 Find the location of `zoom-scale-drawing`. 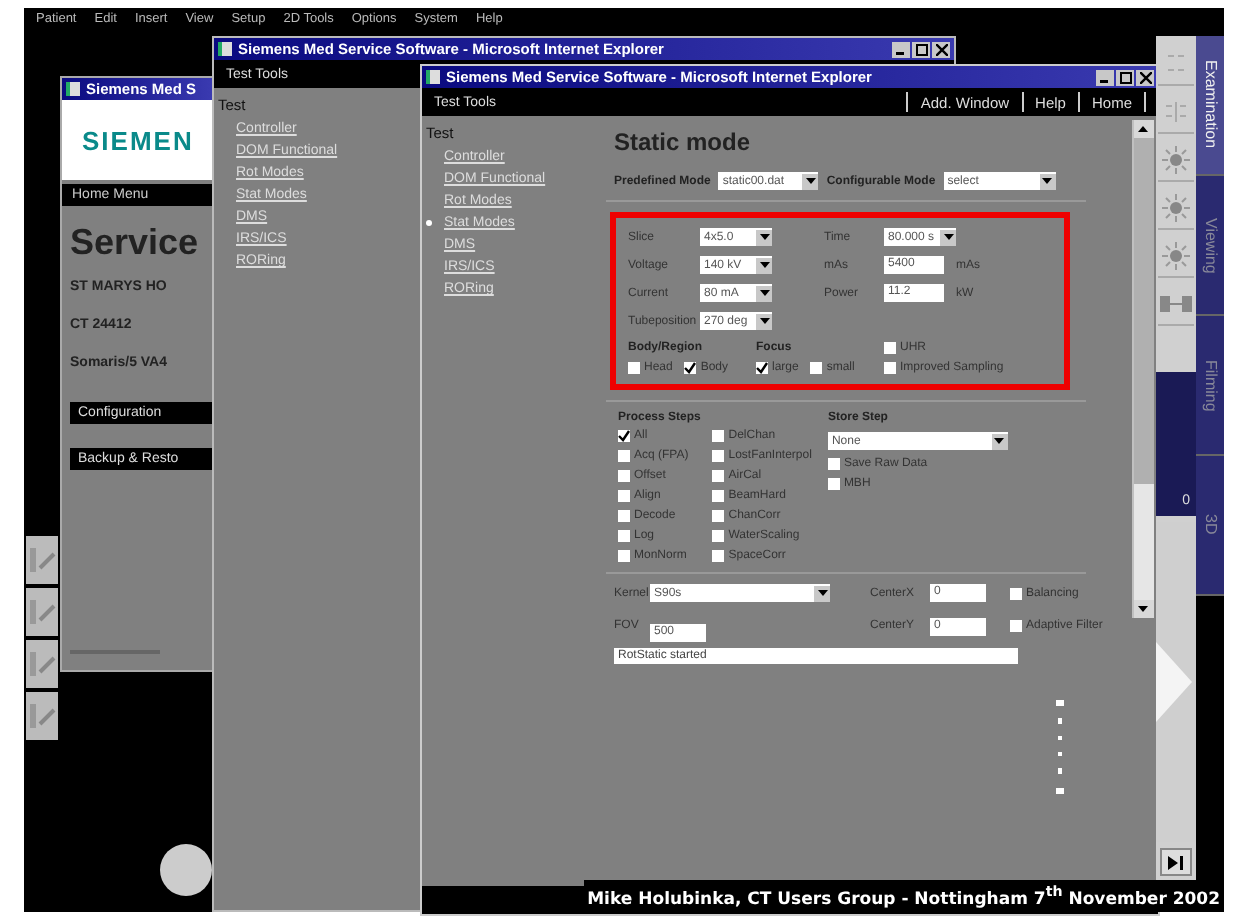

zoom-scale-drawing is located at coordinates (1060, 750).